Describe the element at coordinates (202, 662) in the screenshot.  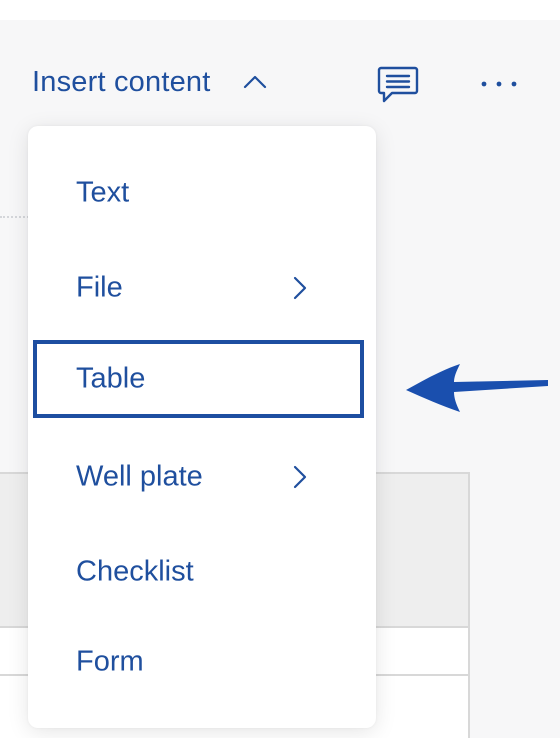
I see `menu-item-form: Form` at that location.